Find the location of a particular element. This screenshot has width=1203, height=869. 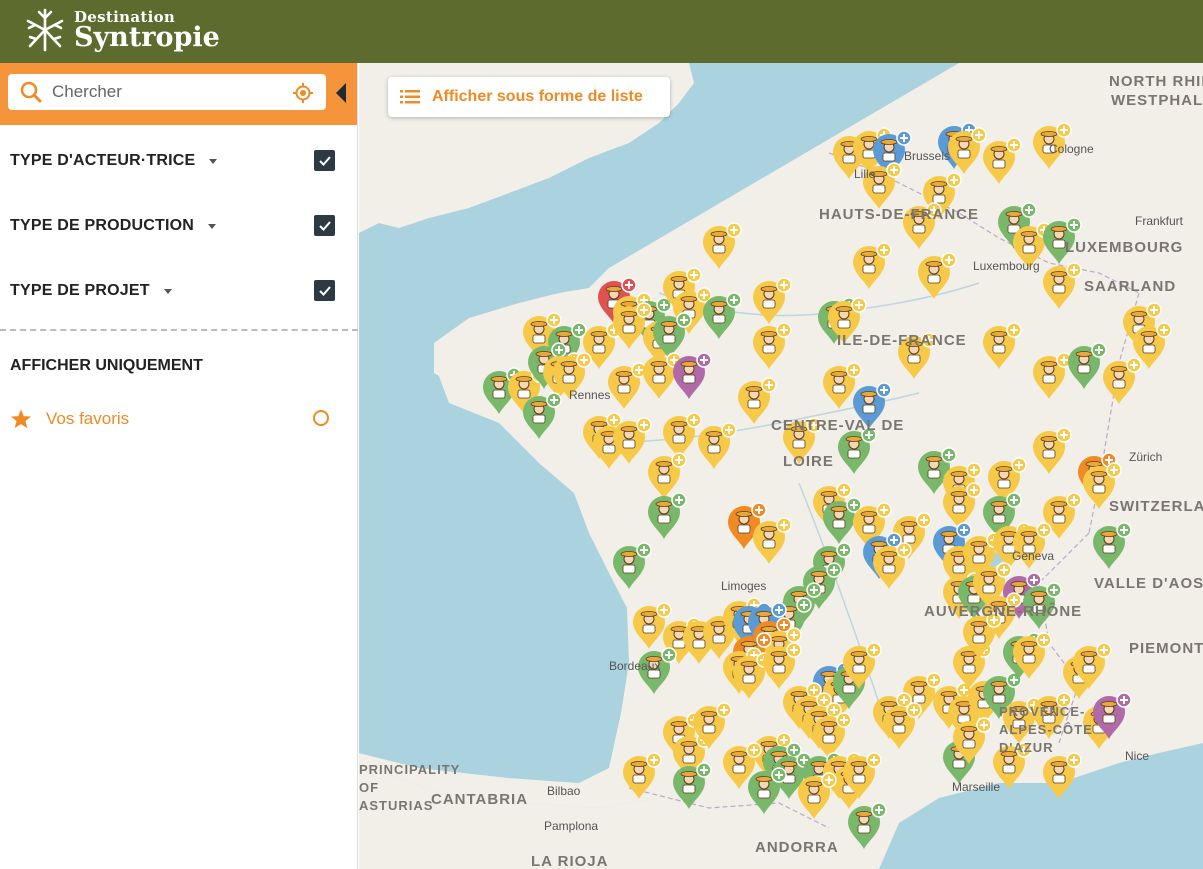

map-label: SAARLAND is located at coordinates (1130, 286).